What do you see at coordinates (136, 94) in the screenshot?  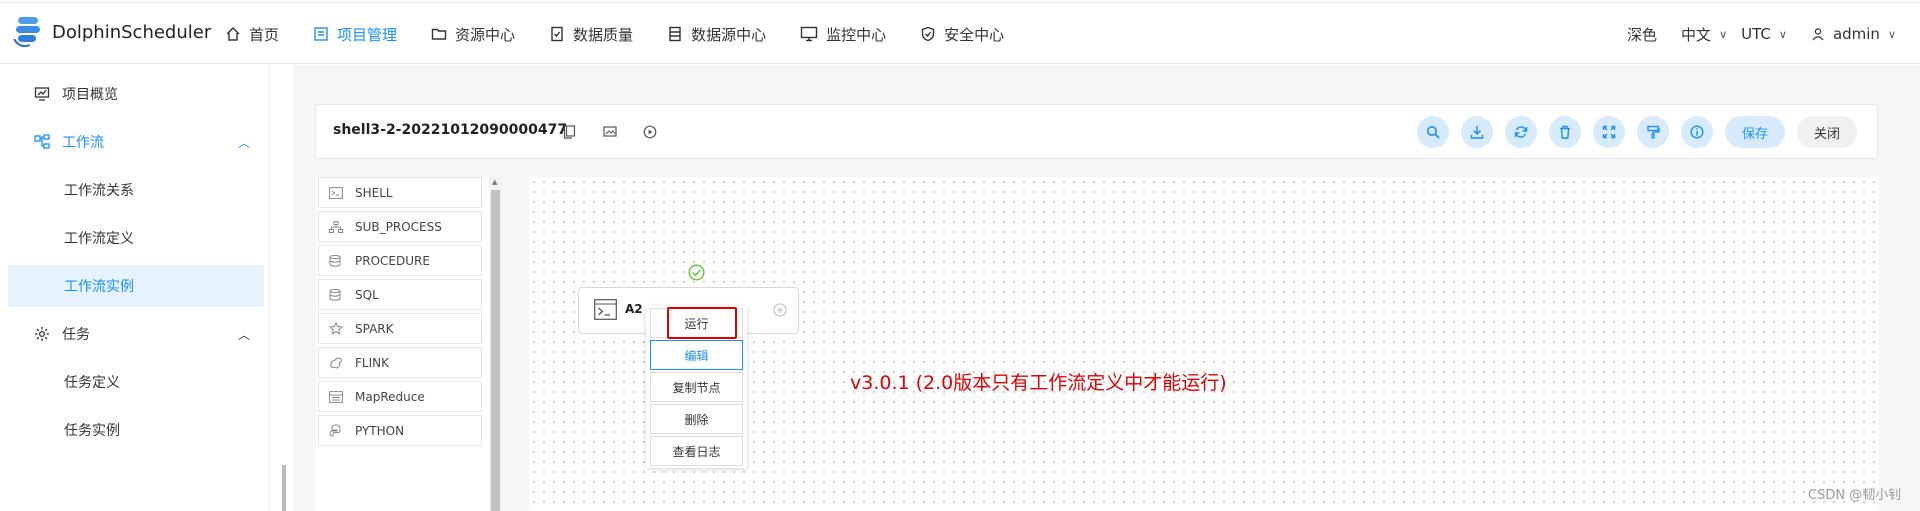 I see `sidebar-item-overview: 项目概览` at bounding box center [136, 94].